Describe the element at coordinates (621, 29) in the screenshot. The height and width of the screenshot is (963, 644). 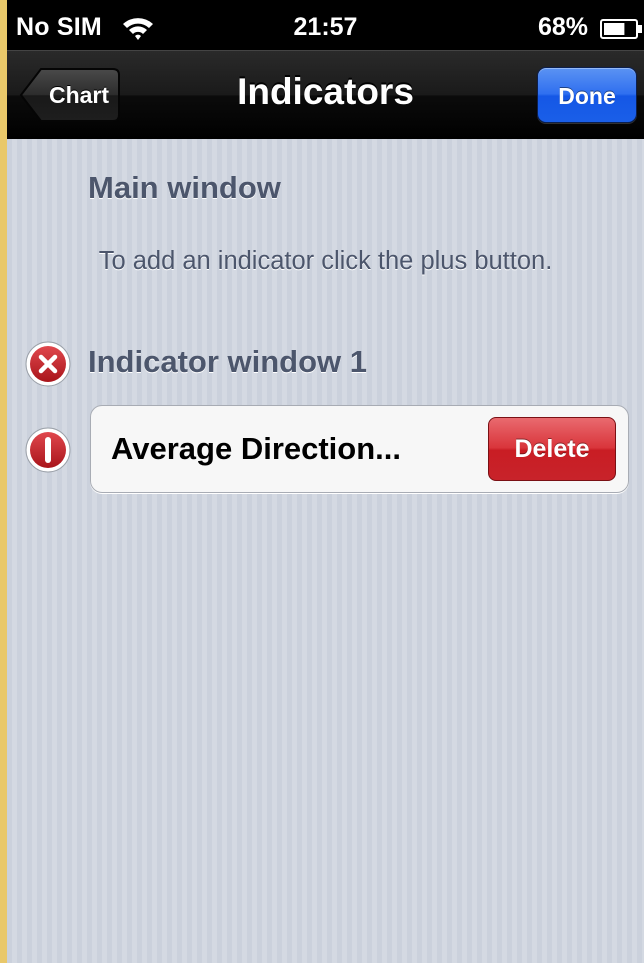
I see `battery-icon` at that location.